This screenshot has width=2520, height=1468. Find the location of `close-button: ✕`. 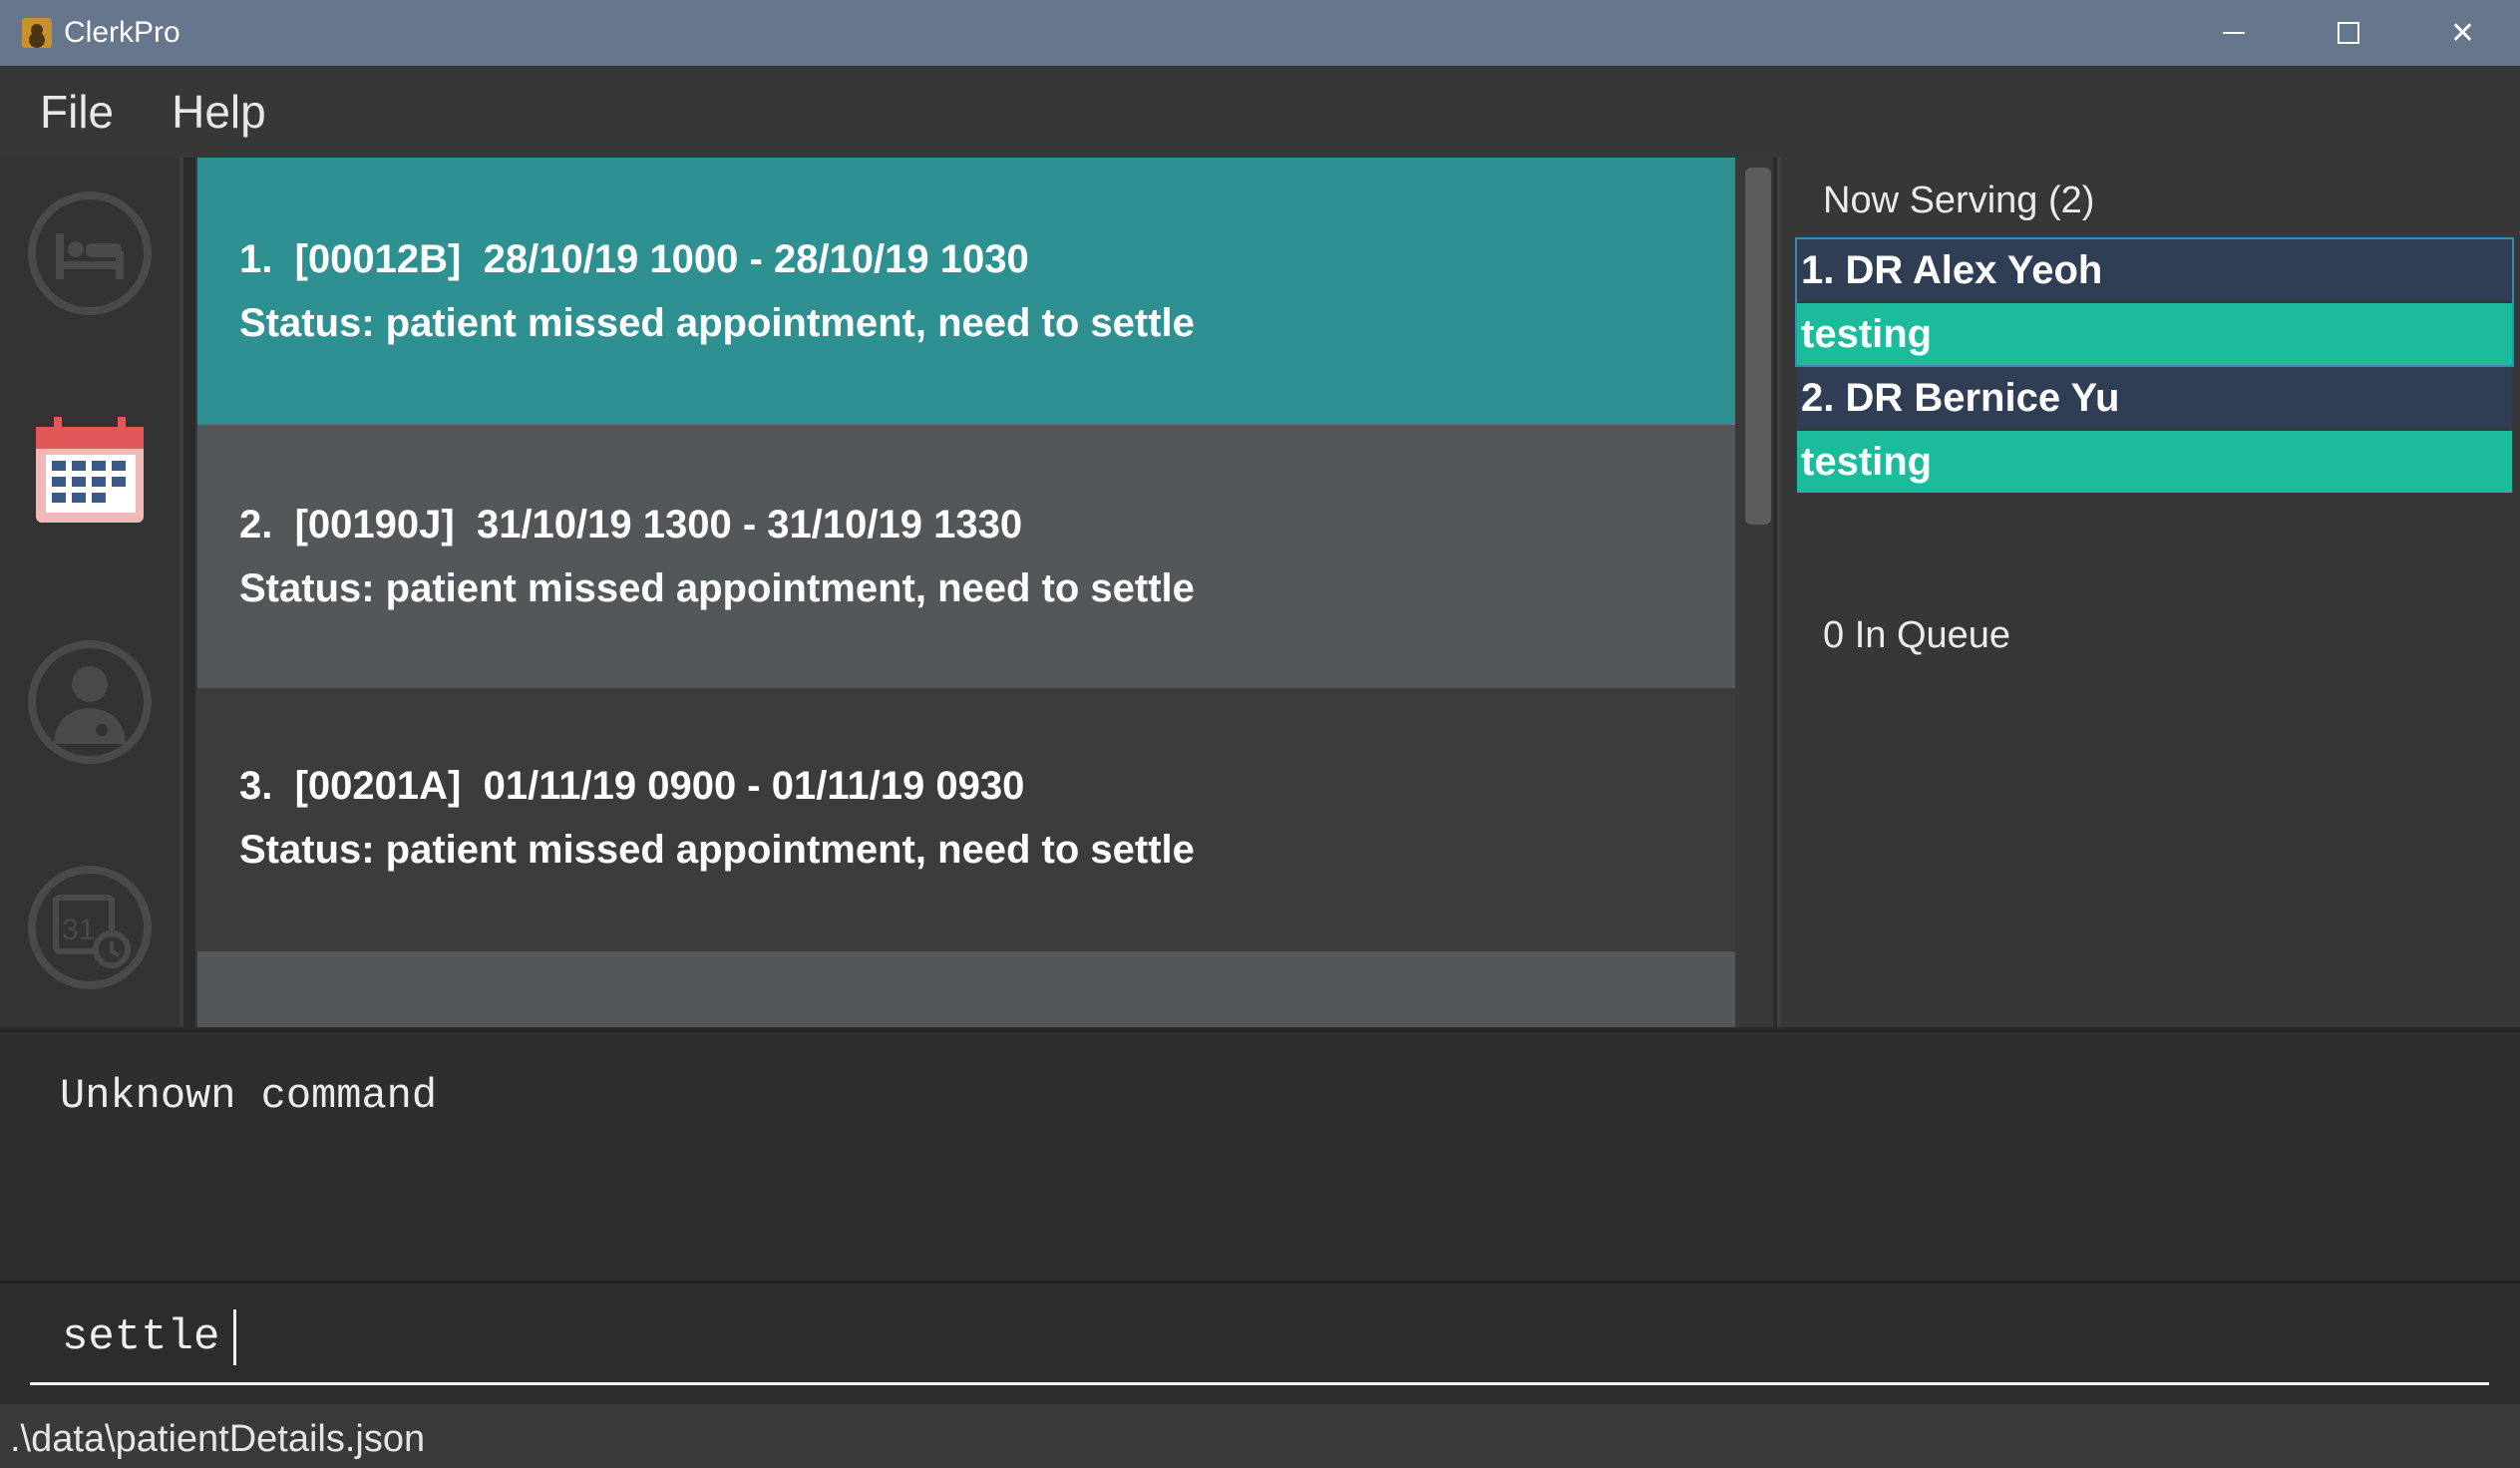

close-button: ✕ is located at coordinates (2462, 33).